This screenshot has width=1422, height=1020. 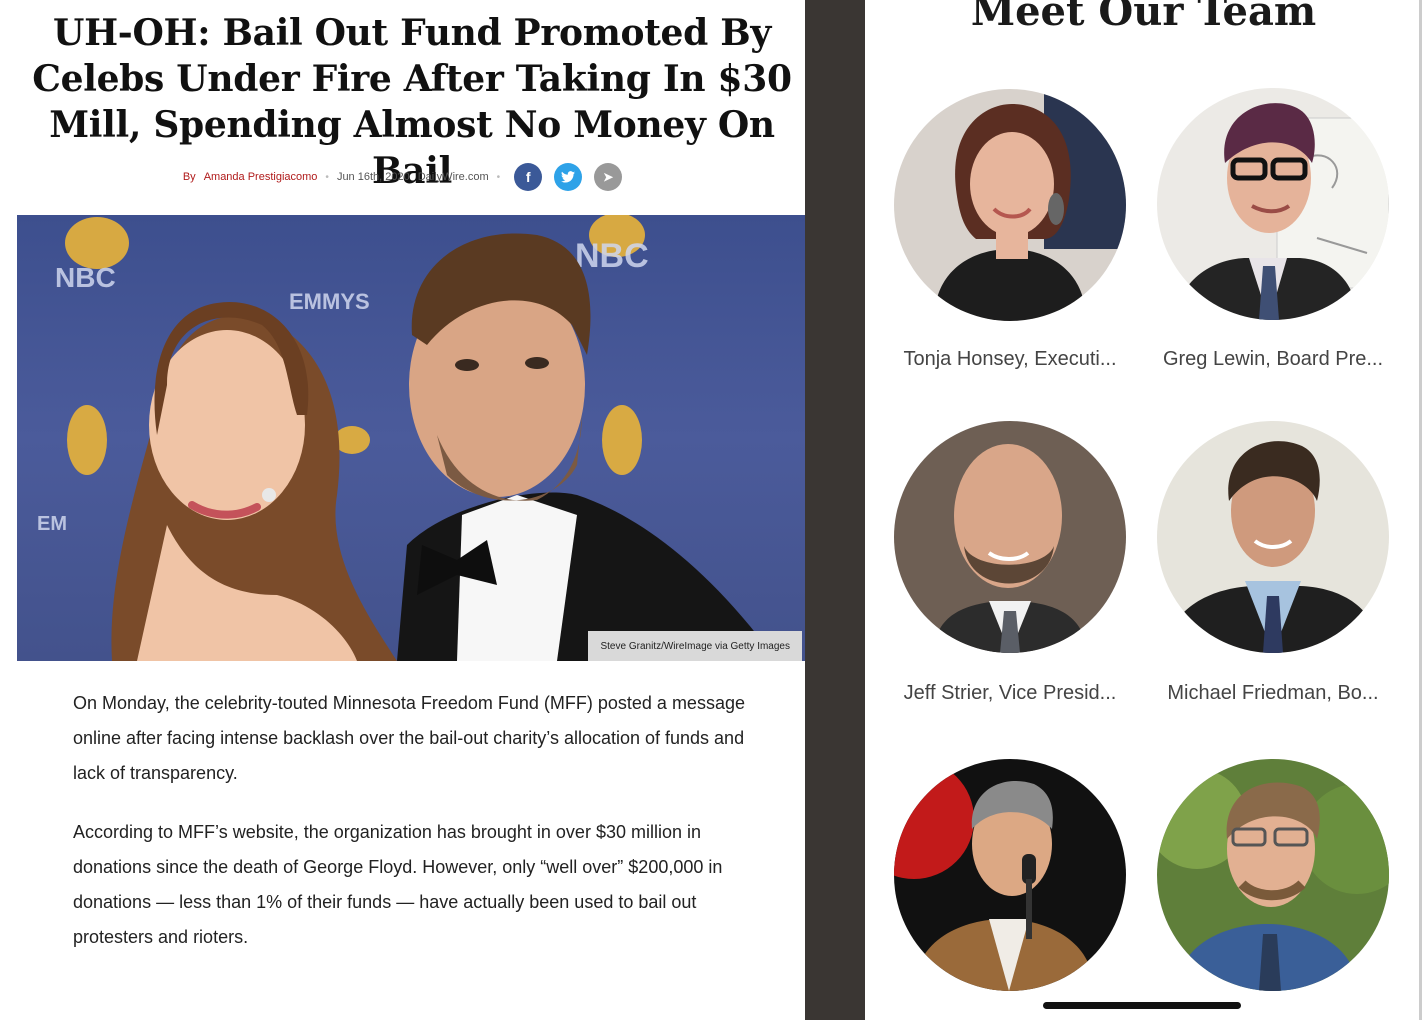 I want to click on telegram-share-button: ➤, so click(x=608, y=177).